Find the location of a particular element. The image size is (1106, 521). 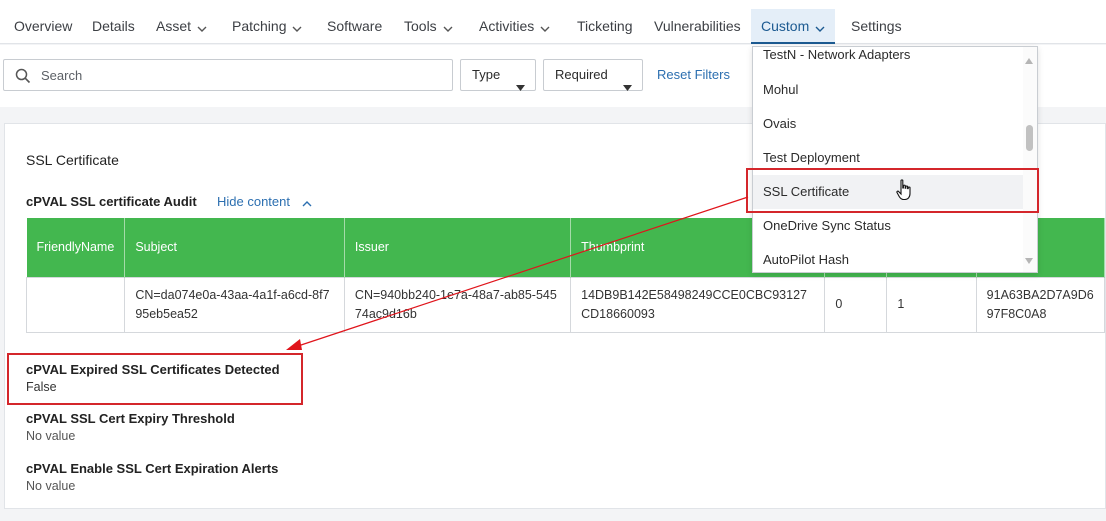

hand-cursor-icon is located at coordinates (905, 191).